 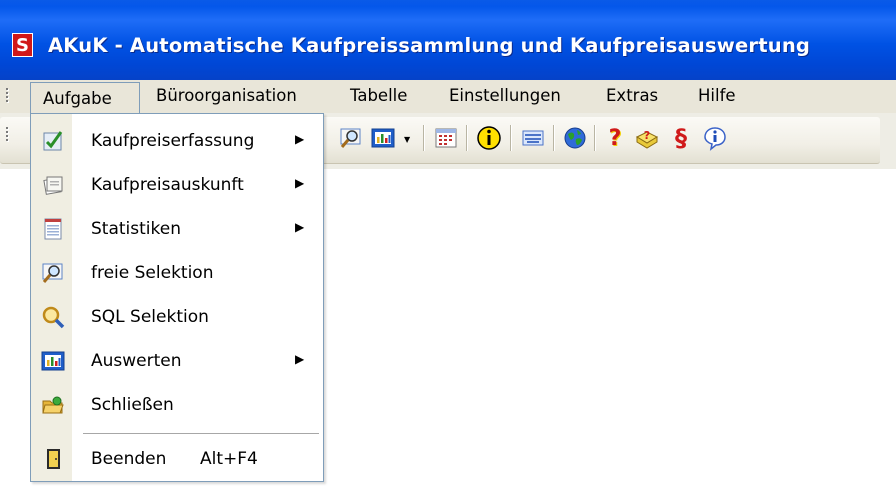 What do you see at coordinates (53, 141) in the screenshot?
I see `form-check-icon` at bounding box center [53, 141].